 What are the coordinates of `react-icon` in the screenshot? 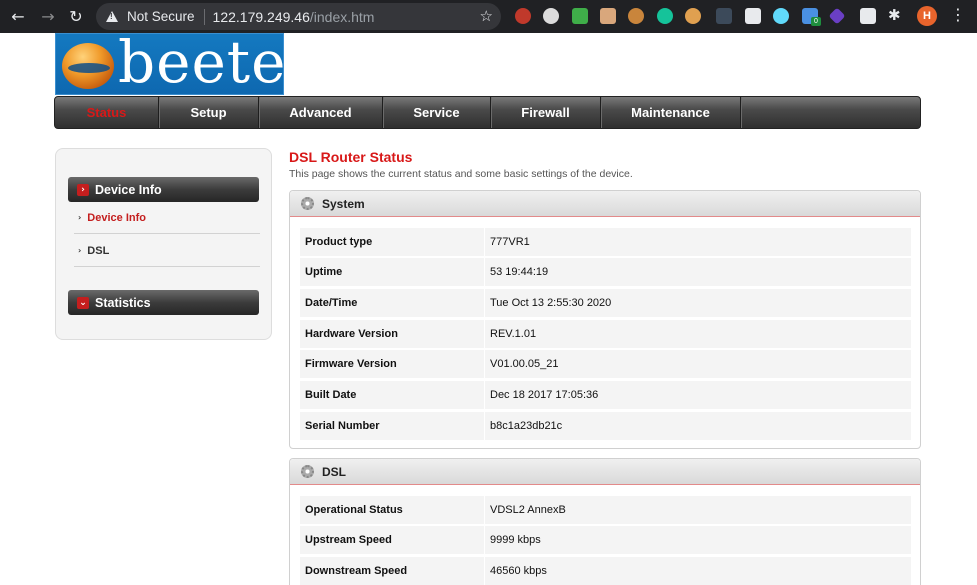 It's located at (781, 16).